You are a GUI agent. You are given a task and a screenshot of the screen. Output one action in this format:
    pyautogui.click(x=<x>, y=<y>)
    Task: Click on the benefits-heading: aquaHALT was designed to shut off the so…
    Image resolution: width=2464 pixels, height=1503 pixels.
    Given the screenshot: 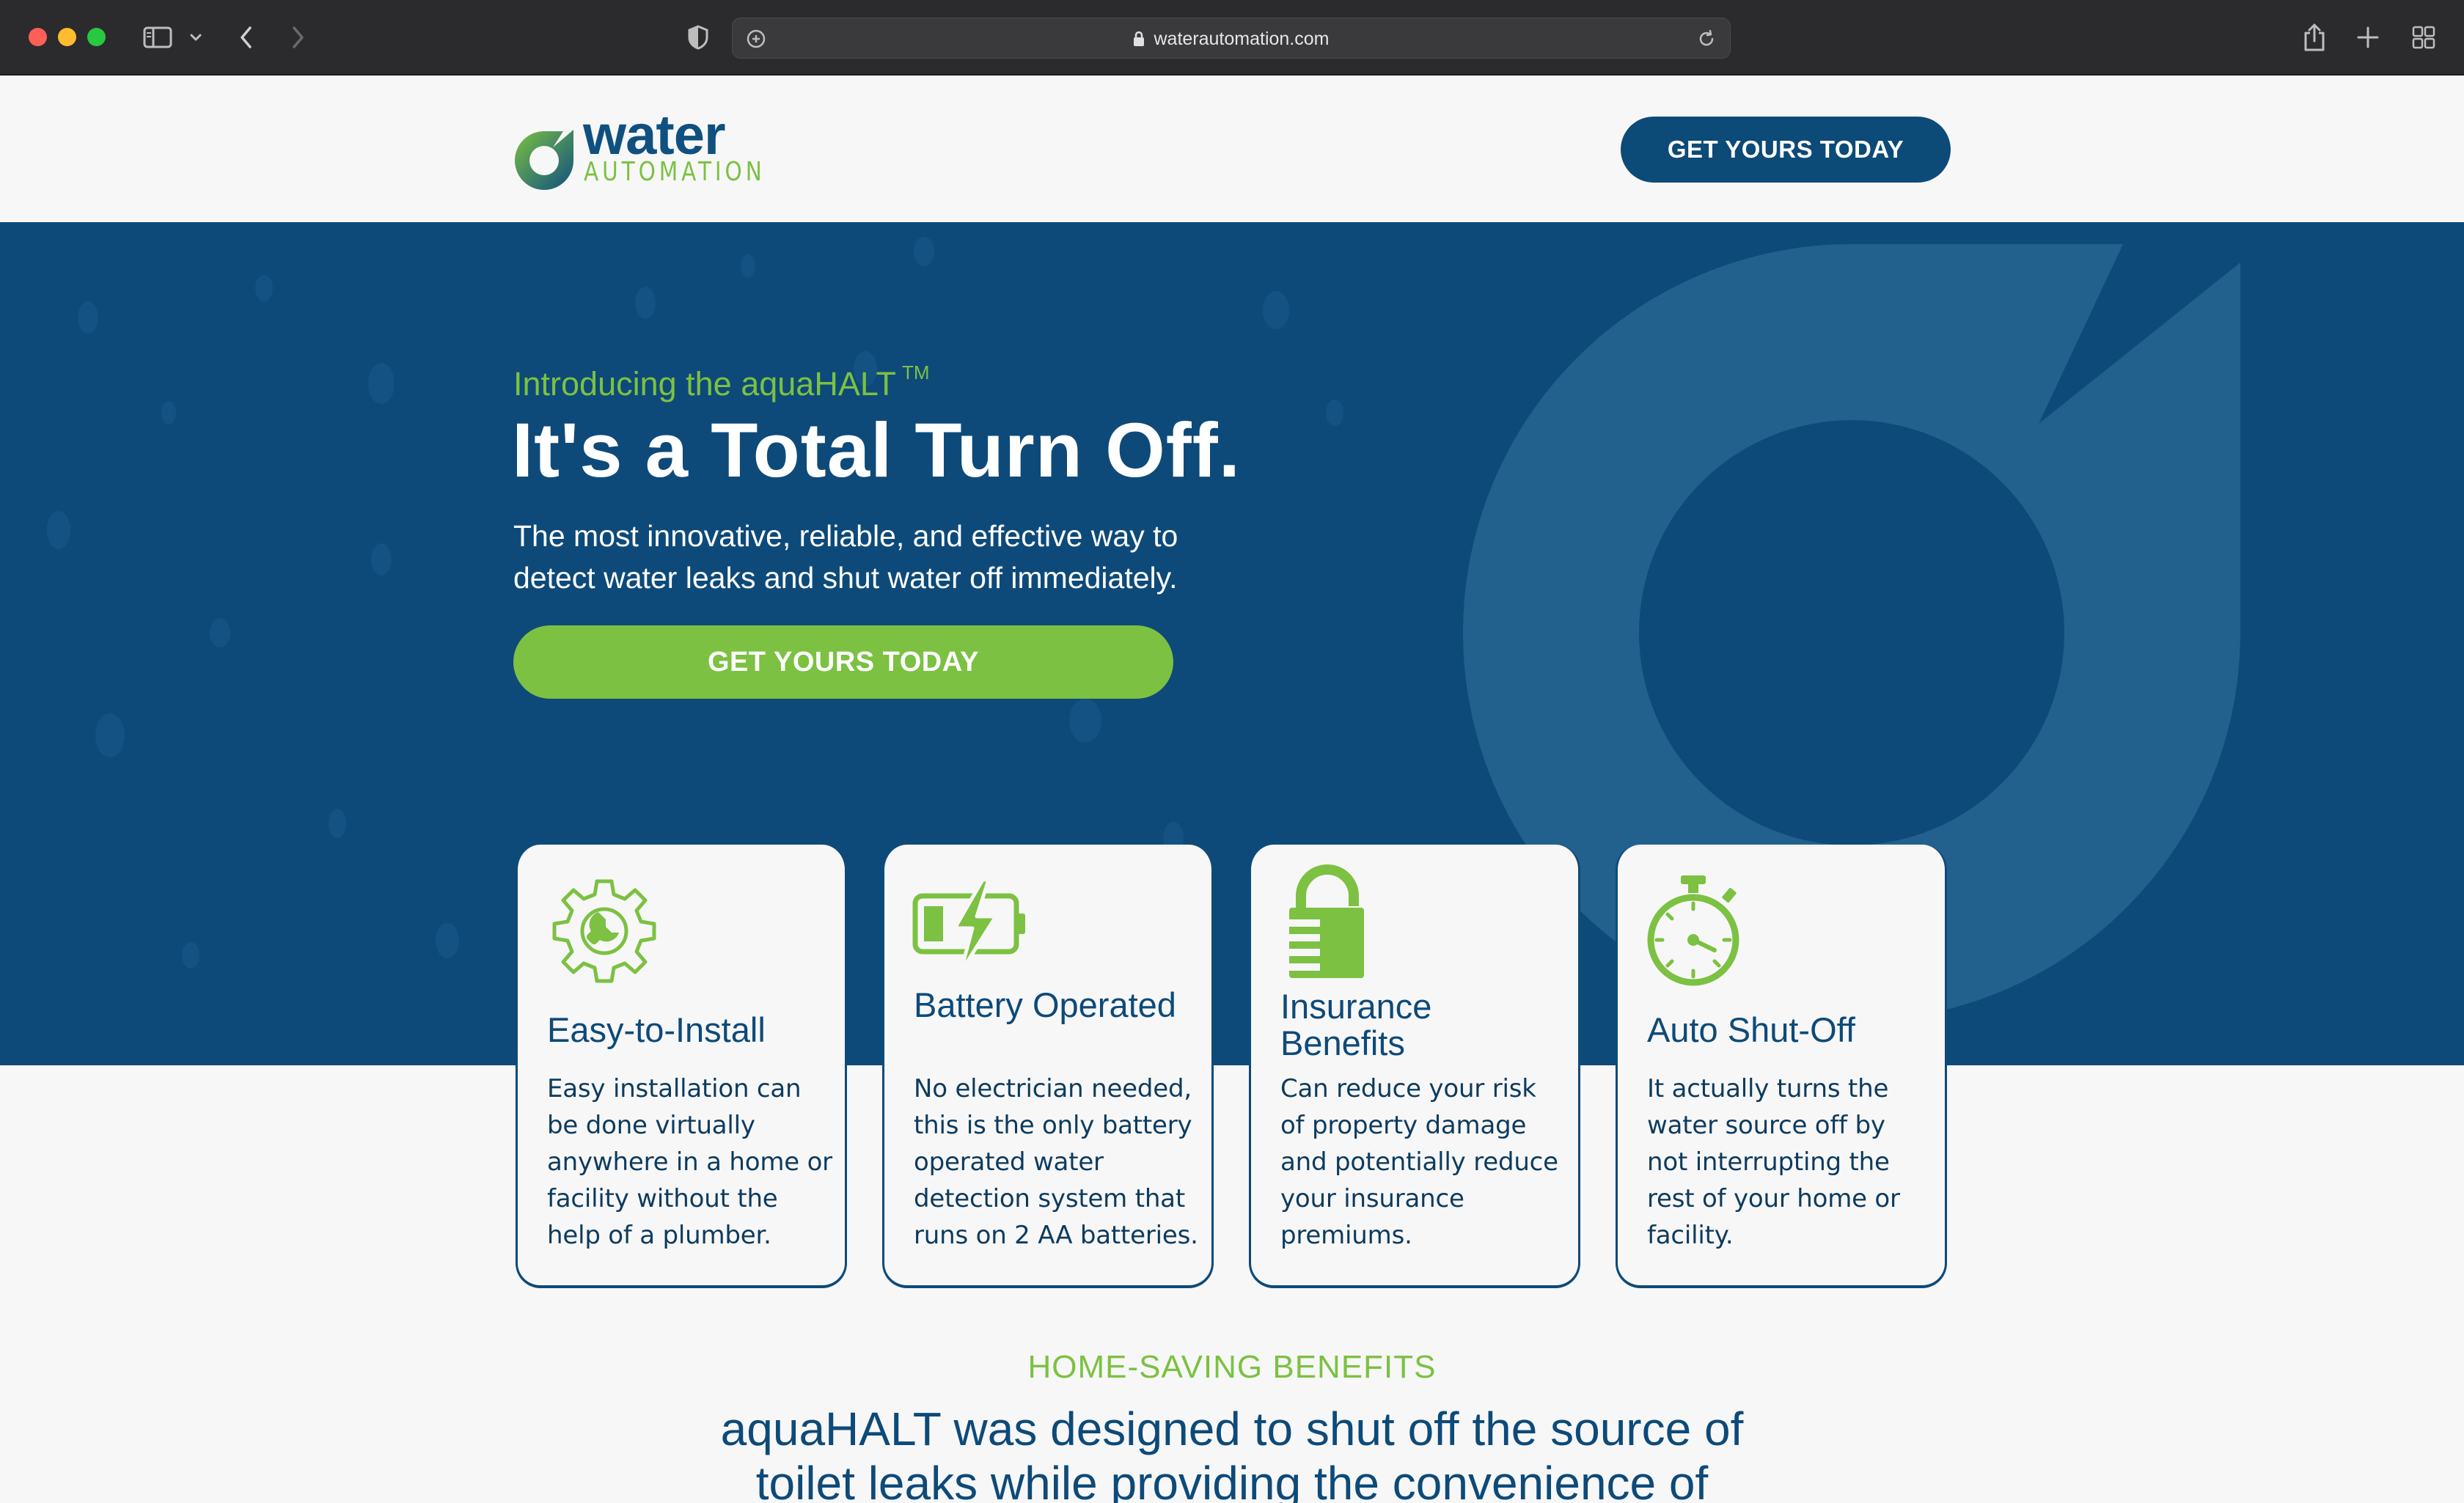 What is the action you would take?
    pyautogui.click(x=1232, y=1452)
    